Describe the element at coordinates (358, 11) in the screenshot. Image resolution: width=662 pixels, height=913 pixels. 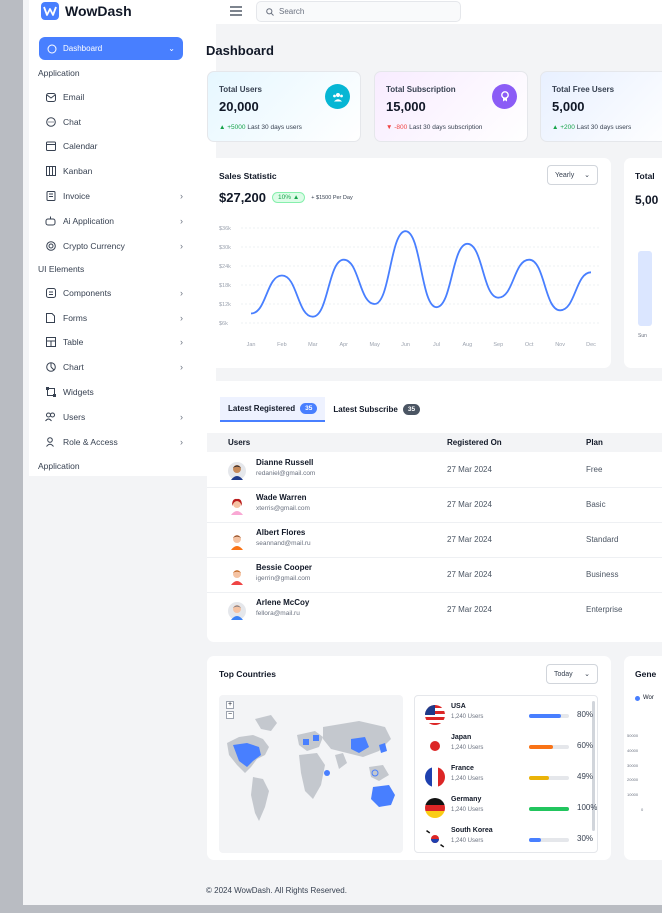
I see `search-input: Search` at that location.